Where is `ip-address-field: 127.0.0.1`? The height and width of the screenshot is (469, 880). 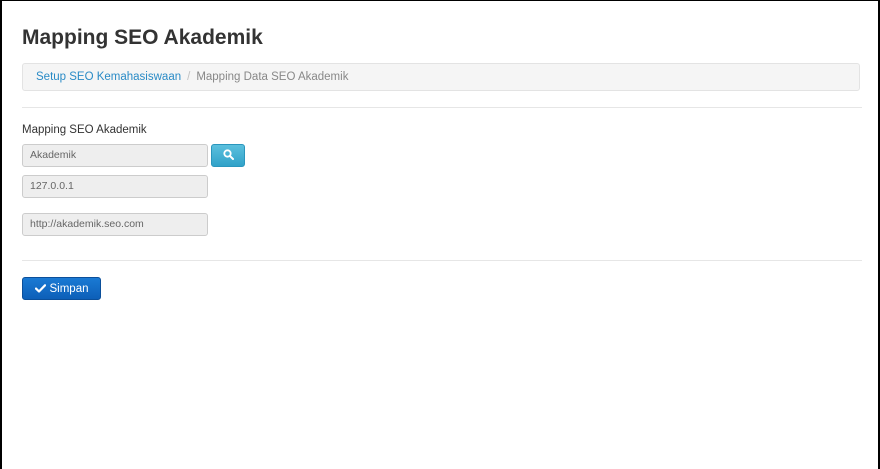
ip-address-field: 127.0.0.1 is located at coordinates (115, 186).